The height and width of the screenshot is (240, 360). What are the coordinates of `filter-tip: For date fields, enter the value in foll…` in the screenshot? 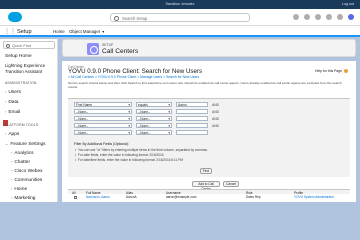 It's located at (119, 155).